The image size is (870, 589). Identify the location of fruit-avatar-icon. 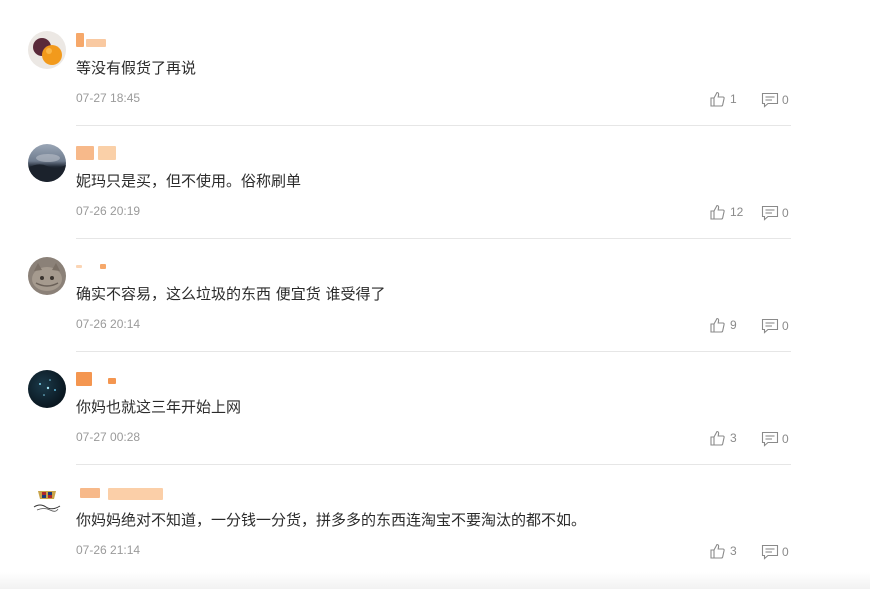
(47, 51).